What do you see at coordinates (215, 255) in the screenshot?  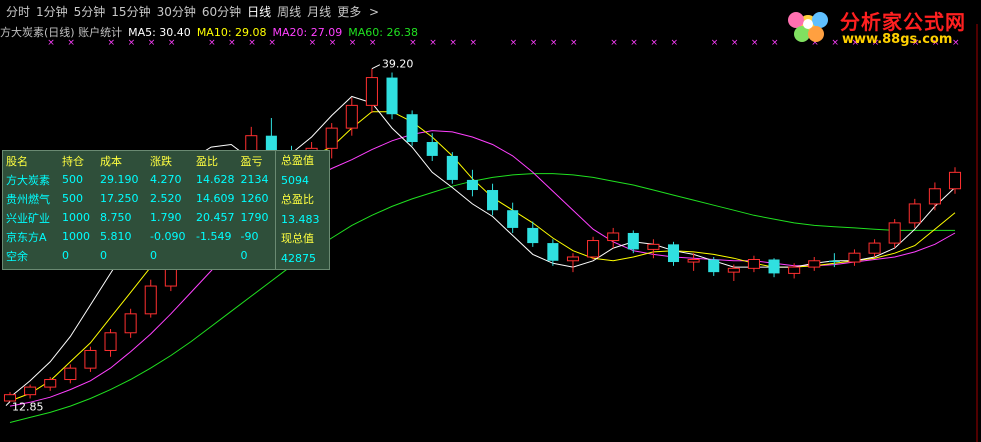 I see `cell-ratio` at bounding box center [215, 255].